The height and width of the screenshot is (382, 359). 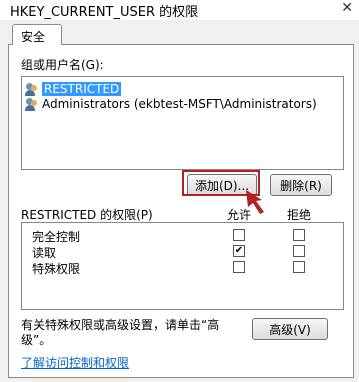 I want to click on list-item: RESTRICTED, so click(x=73, y=89).